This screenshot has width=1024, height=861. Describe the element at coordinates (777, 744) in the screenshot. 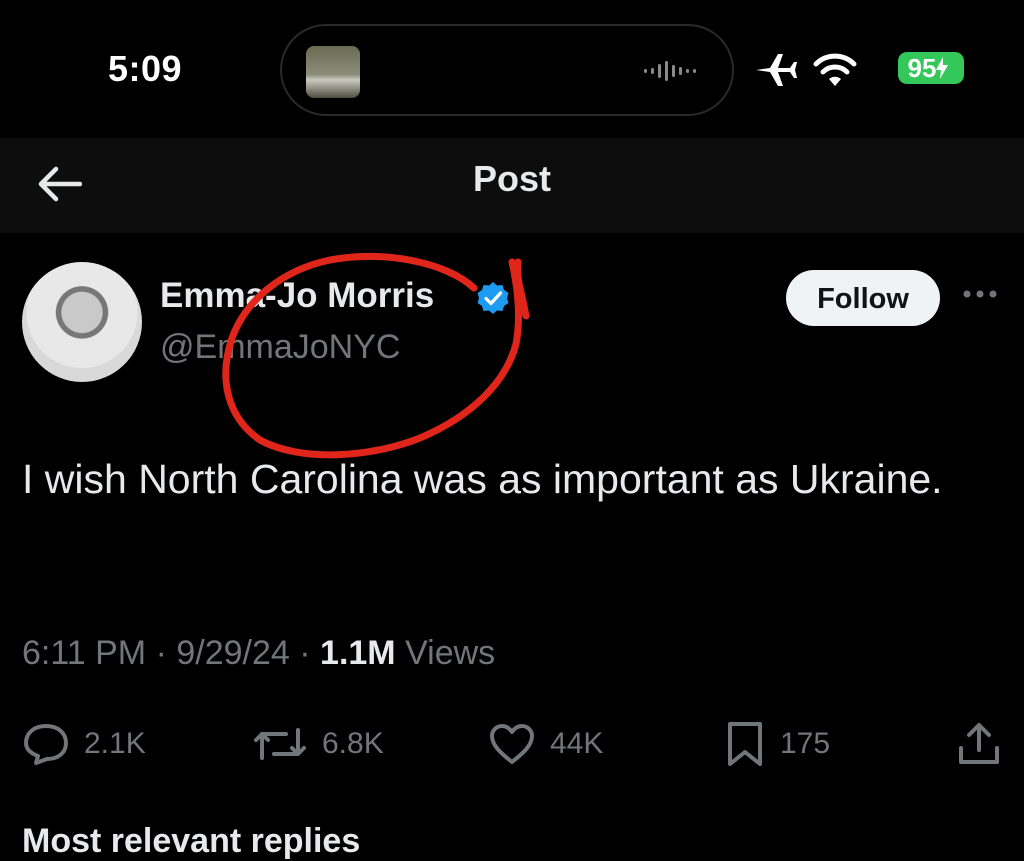

I see `bookmark-button: 175` at that location.